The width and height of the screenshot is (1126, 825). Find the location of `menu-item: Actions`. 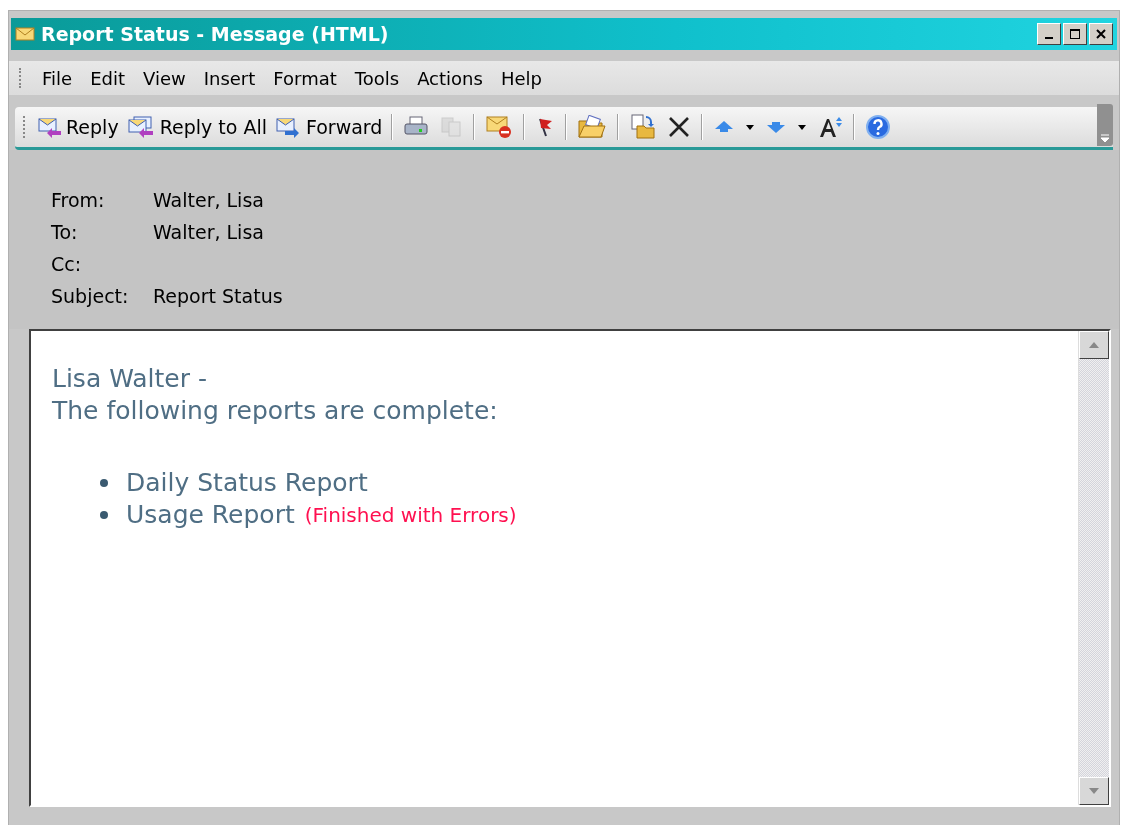

menu-item: Actions is located at coordinates (450, 78).